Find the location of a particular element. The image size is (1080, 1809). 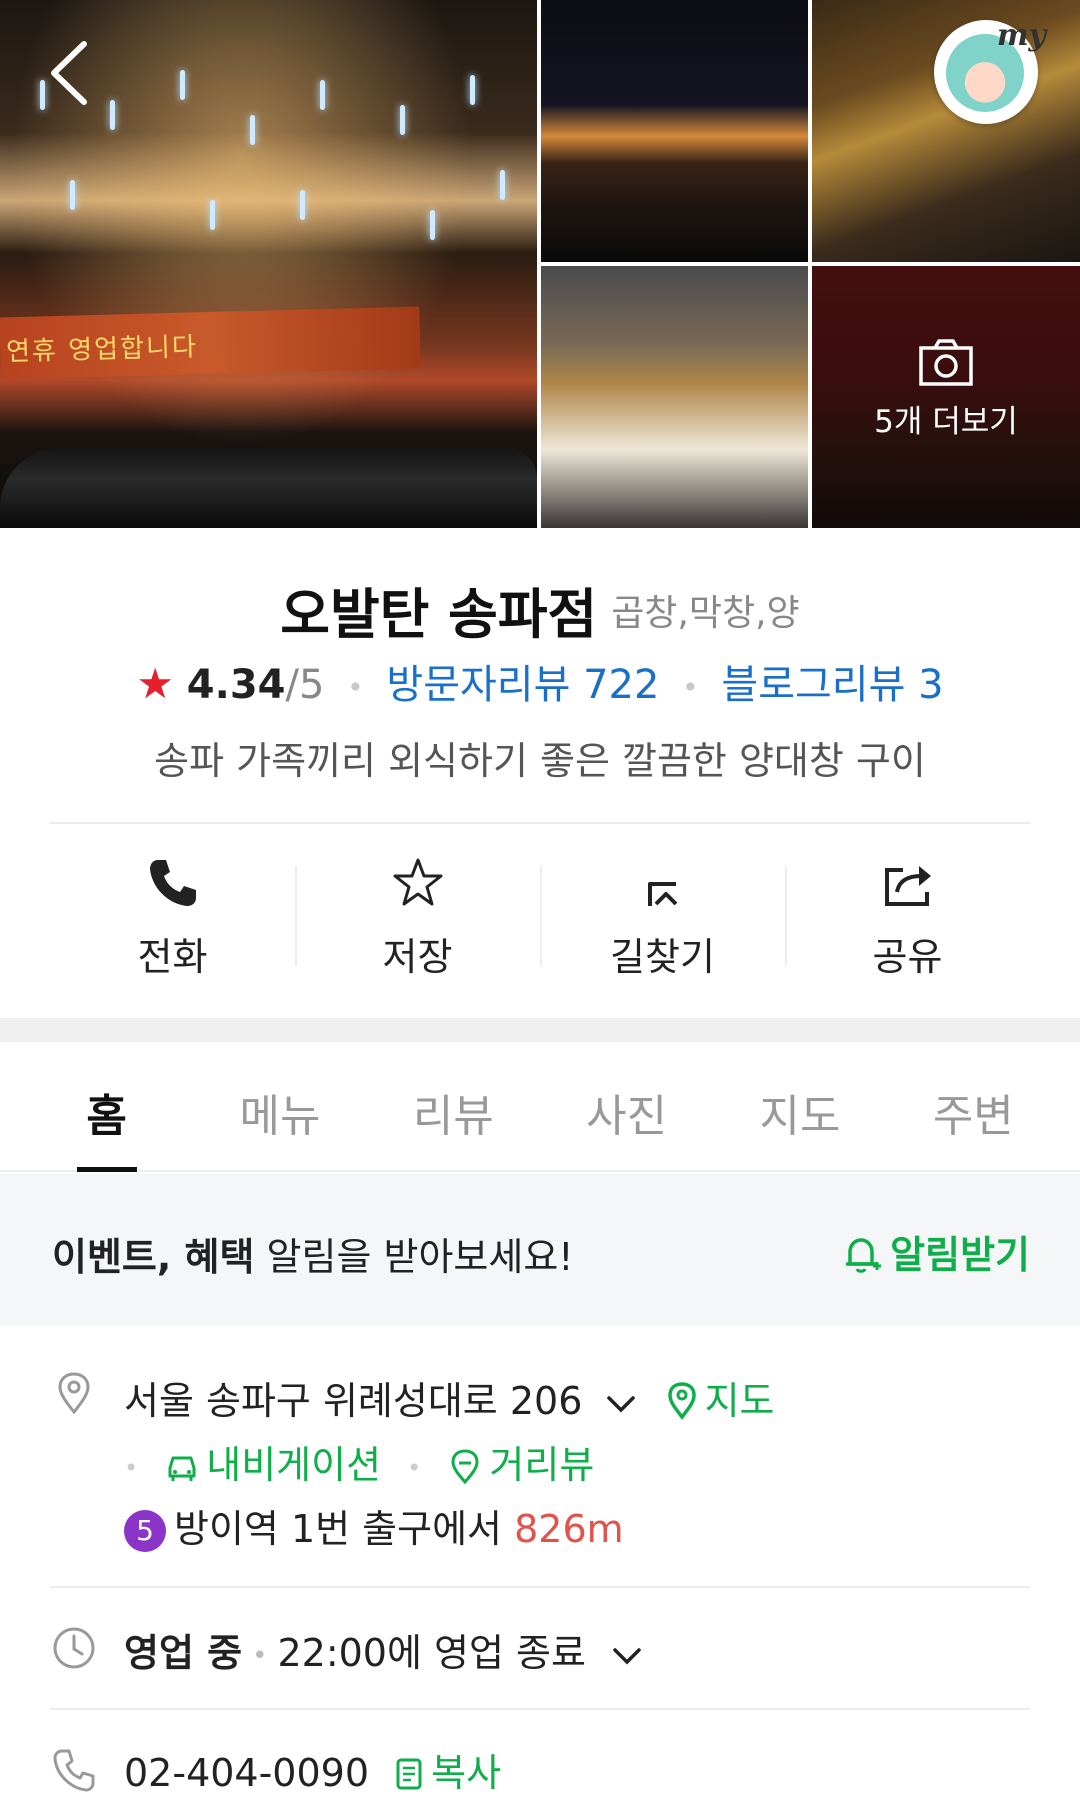

photo-banner: 연휴 영업합니다 is located at coordinates (210, 343).